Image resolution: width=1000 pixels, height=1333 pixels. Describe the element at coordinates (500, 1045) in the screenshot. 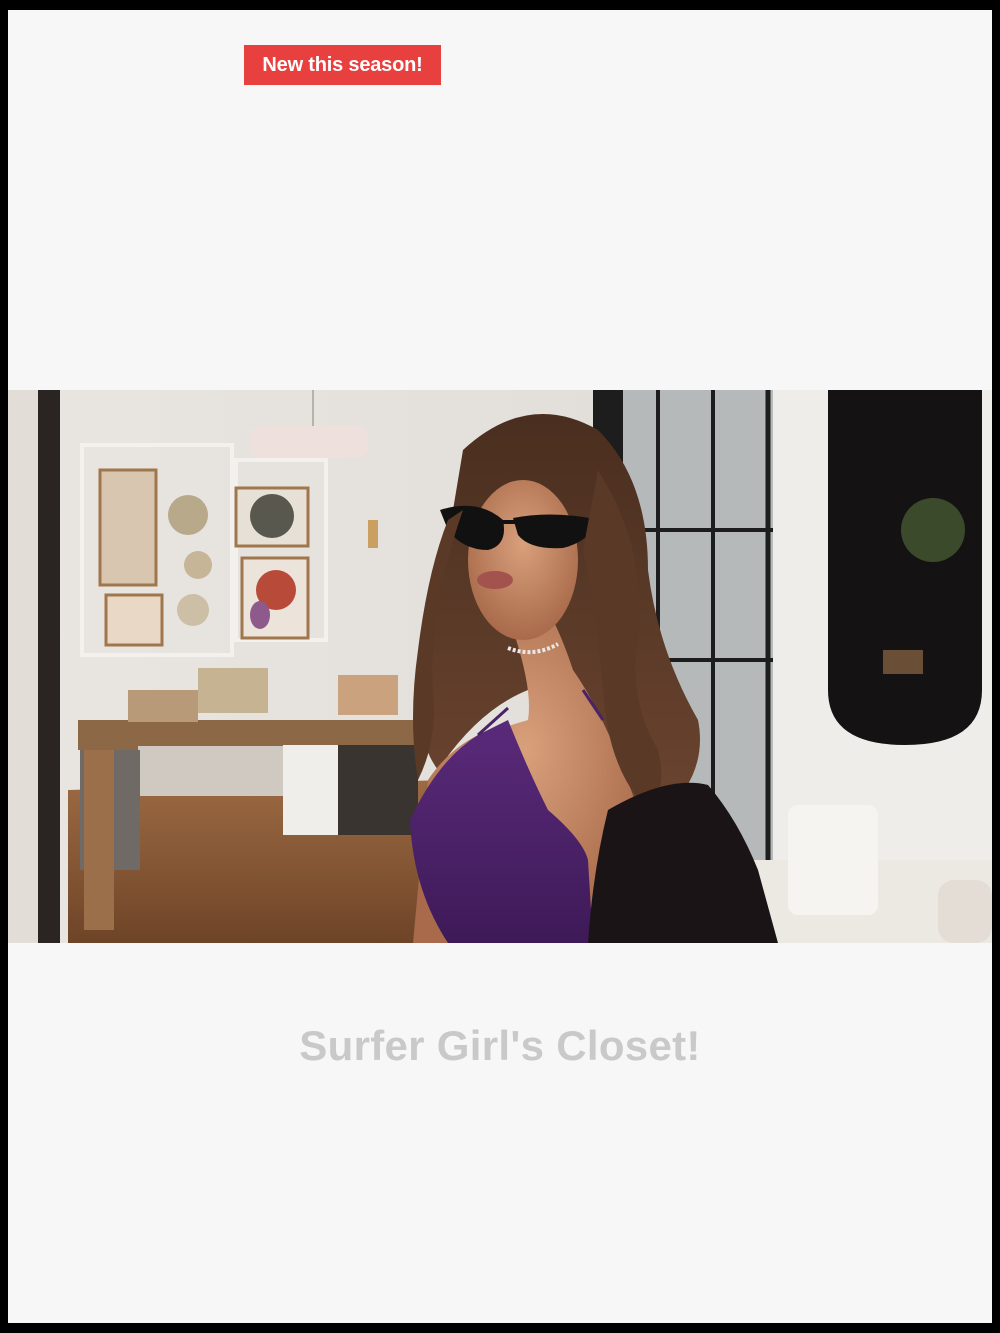

I see `store-title: Surfer Girl's Closet!` at that location.